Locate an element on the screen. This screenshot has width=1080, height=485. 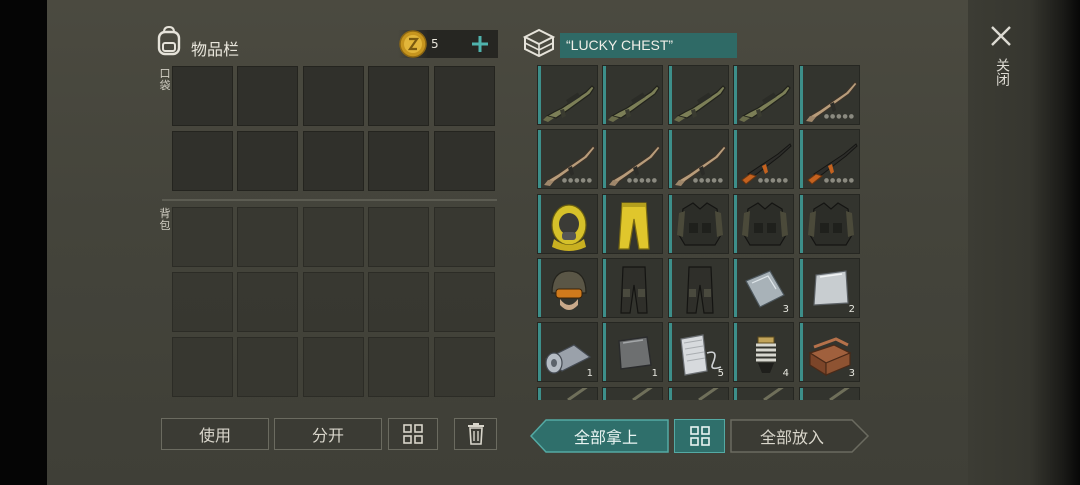
grid-sort-icon is located at coordinates (699, 436).